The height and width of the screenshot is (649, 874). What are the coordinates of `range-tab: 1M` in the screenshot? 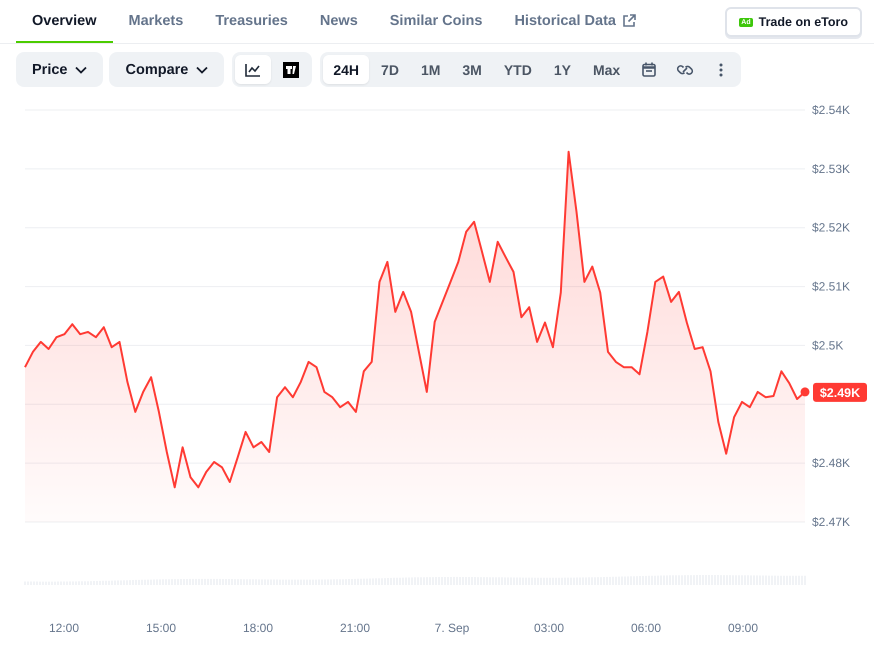 It's located at (430, 69).